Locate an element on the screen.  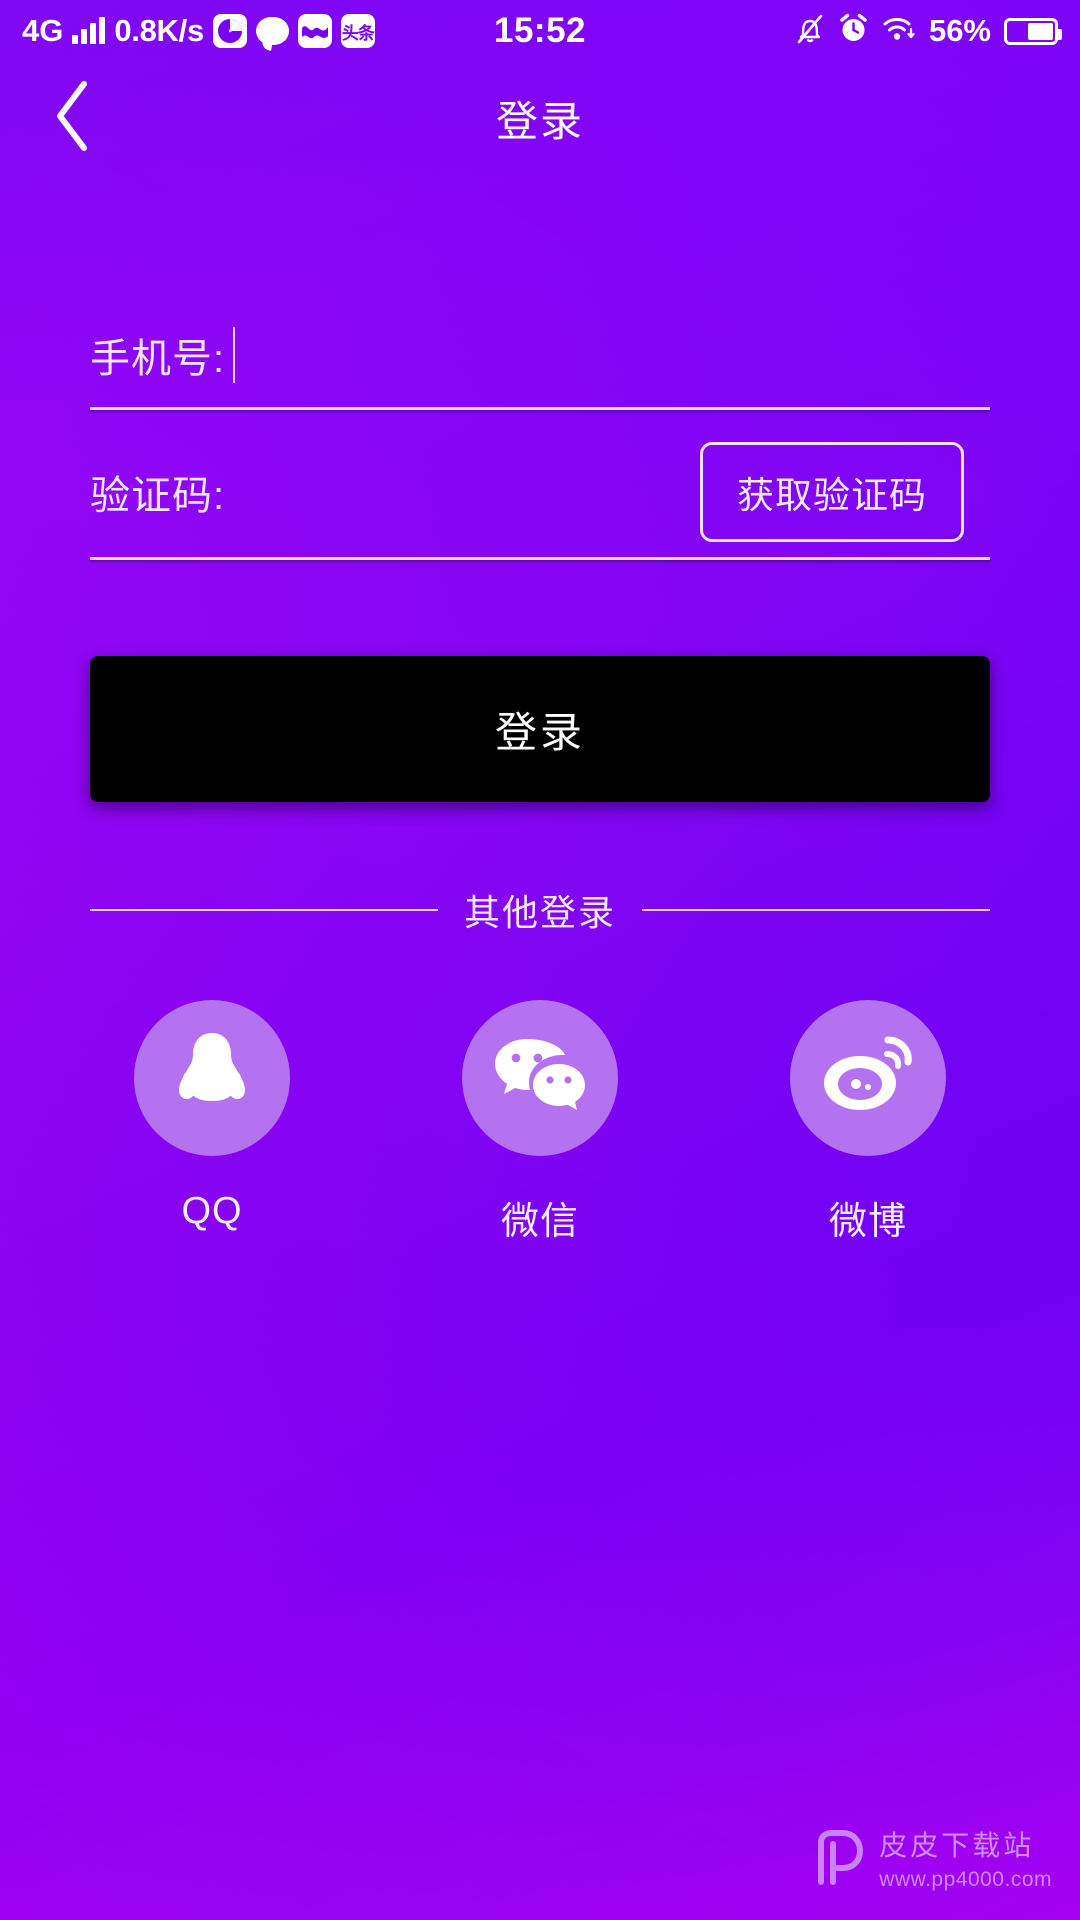
social-login-qq-label: QQ is located at coordinates (212, 1211).